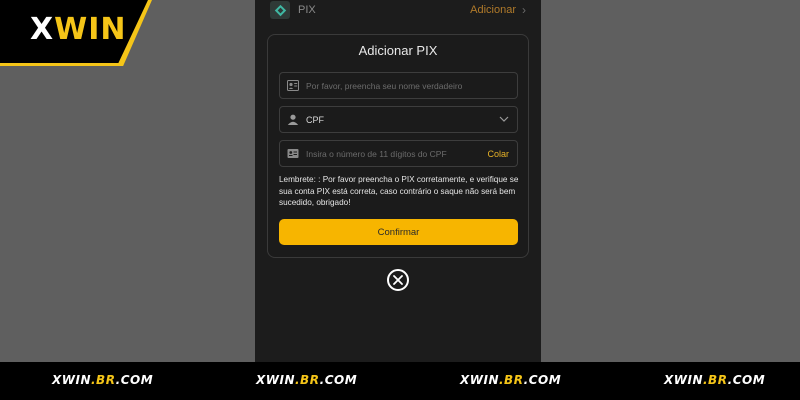  Describe the element at coordinates (294, 154) in the screenshot. I see `id-card-icon` at that location.